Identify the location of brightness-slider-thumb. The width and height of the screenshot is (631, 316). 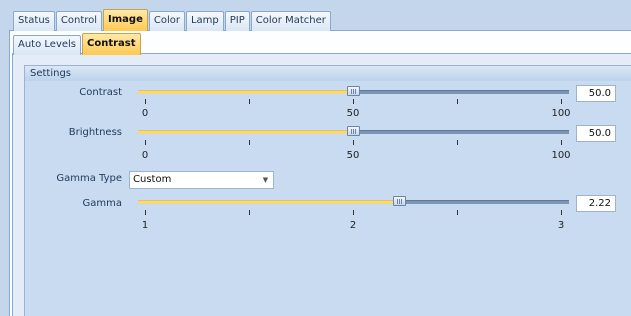
(353, 131).